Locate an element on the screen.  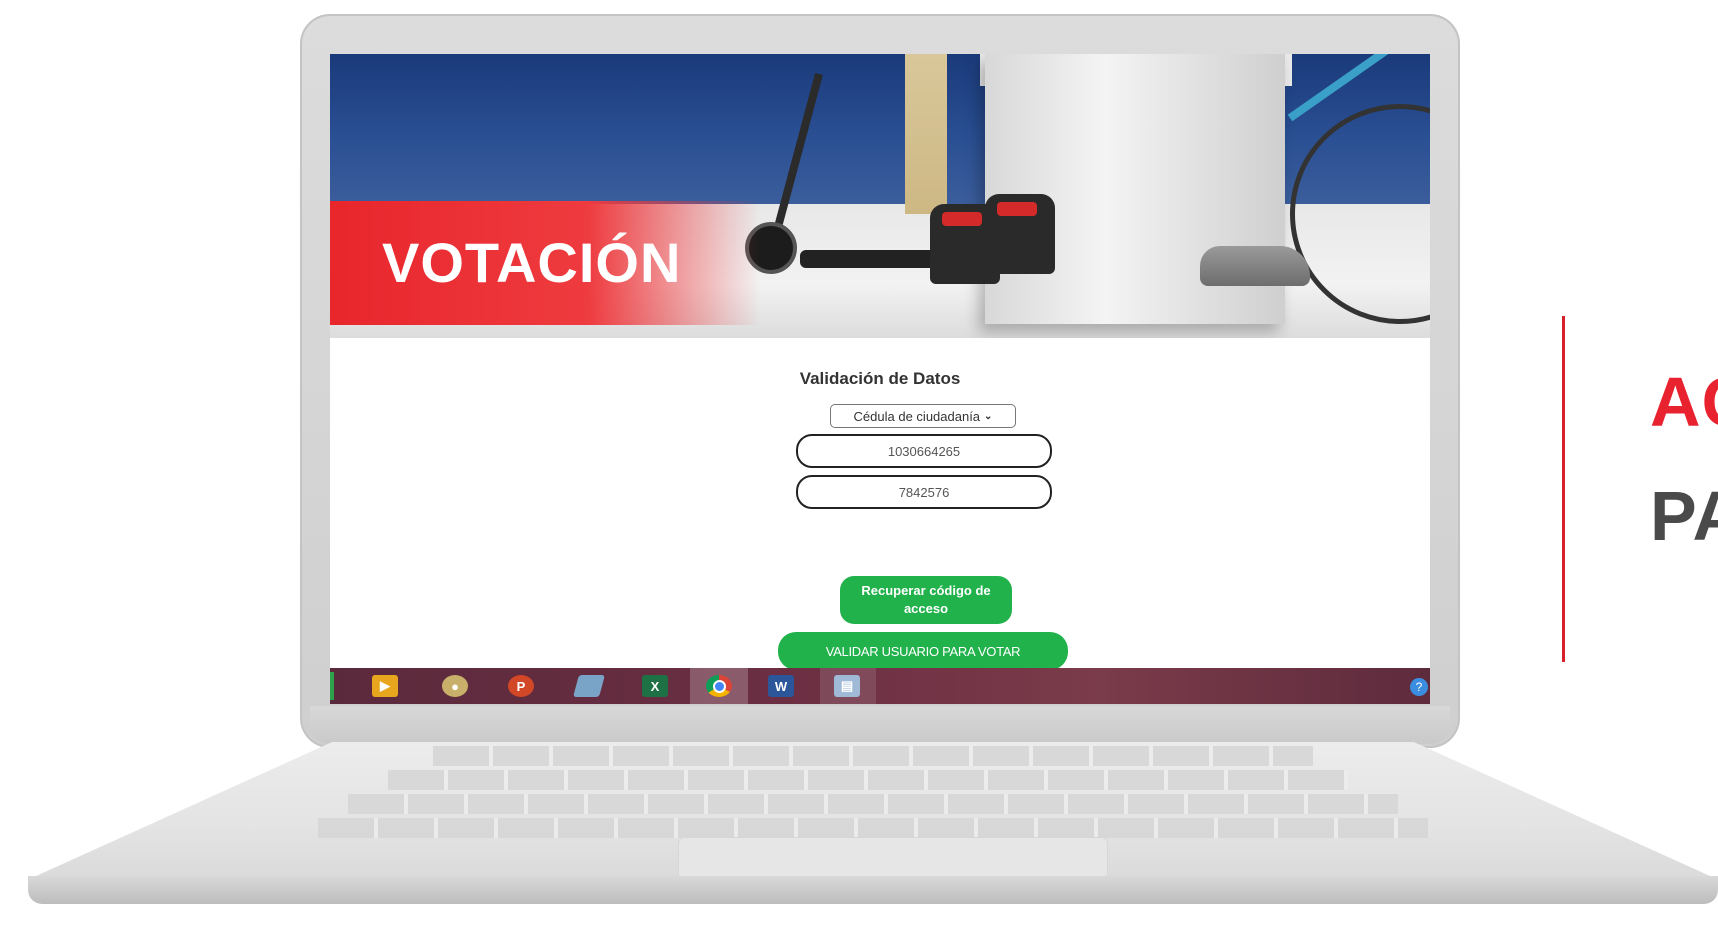
roller-skate-image is located at coordinates (1020, 234).